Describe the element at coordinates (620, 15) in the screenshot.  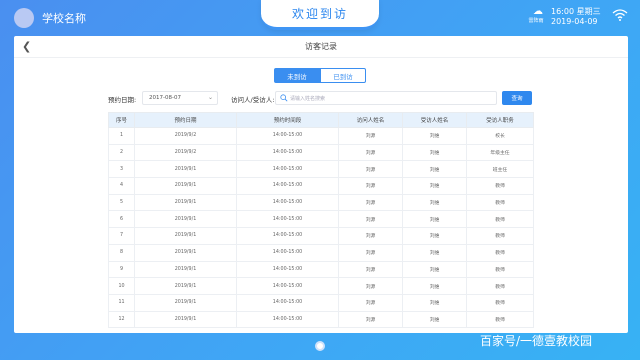
I see `wifi-icon` at that location.